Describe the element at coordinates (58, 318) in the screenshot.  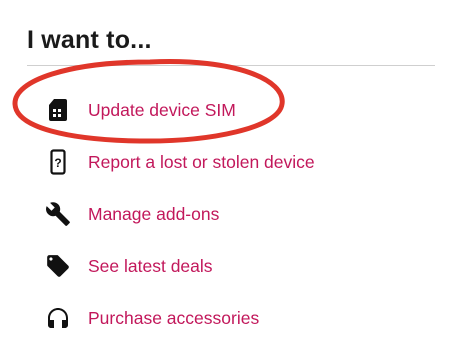
I see `headphones-icon` at that location.